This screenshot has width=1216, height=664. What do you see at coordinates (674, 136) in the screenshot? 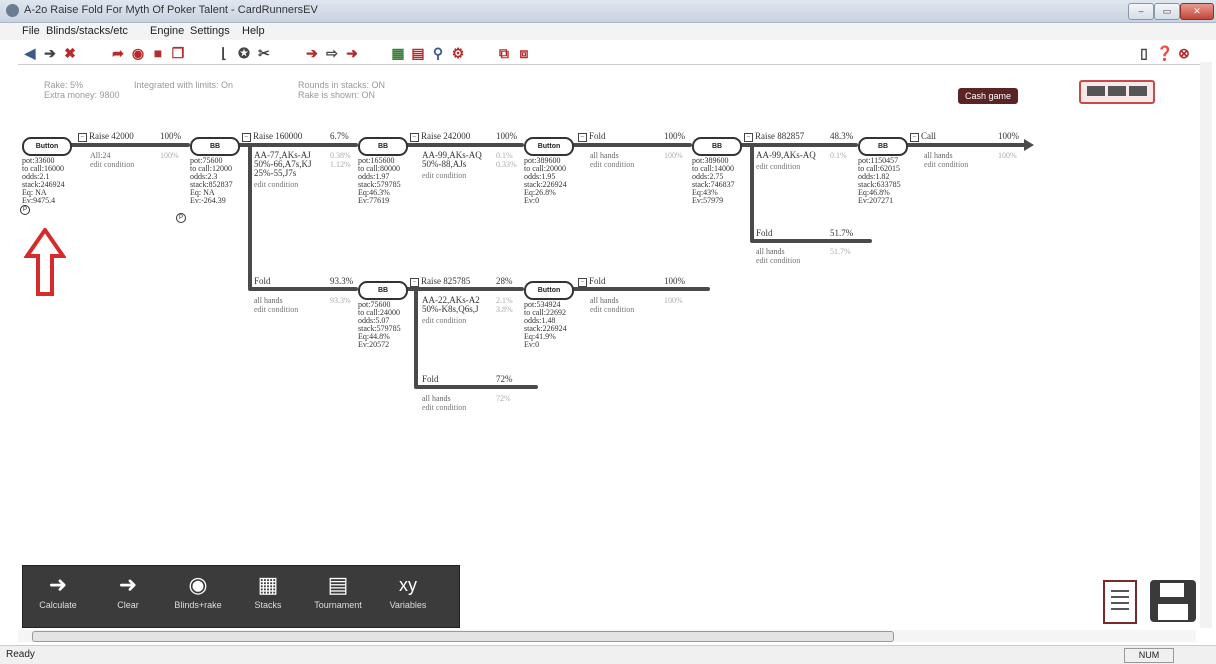
I see `branch-pct-4: 100%` at bounding box center [674, 136].